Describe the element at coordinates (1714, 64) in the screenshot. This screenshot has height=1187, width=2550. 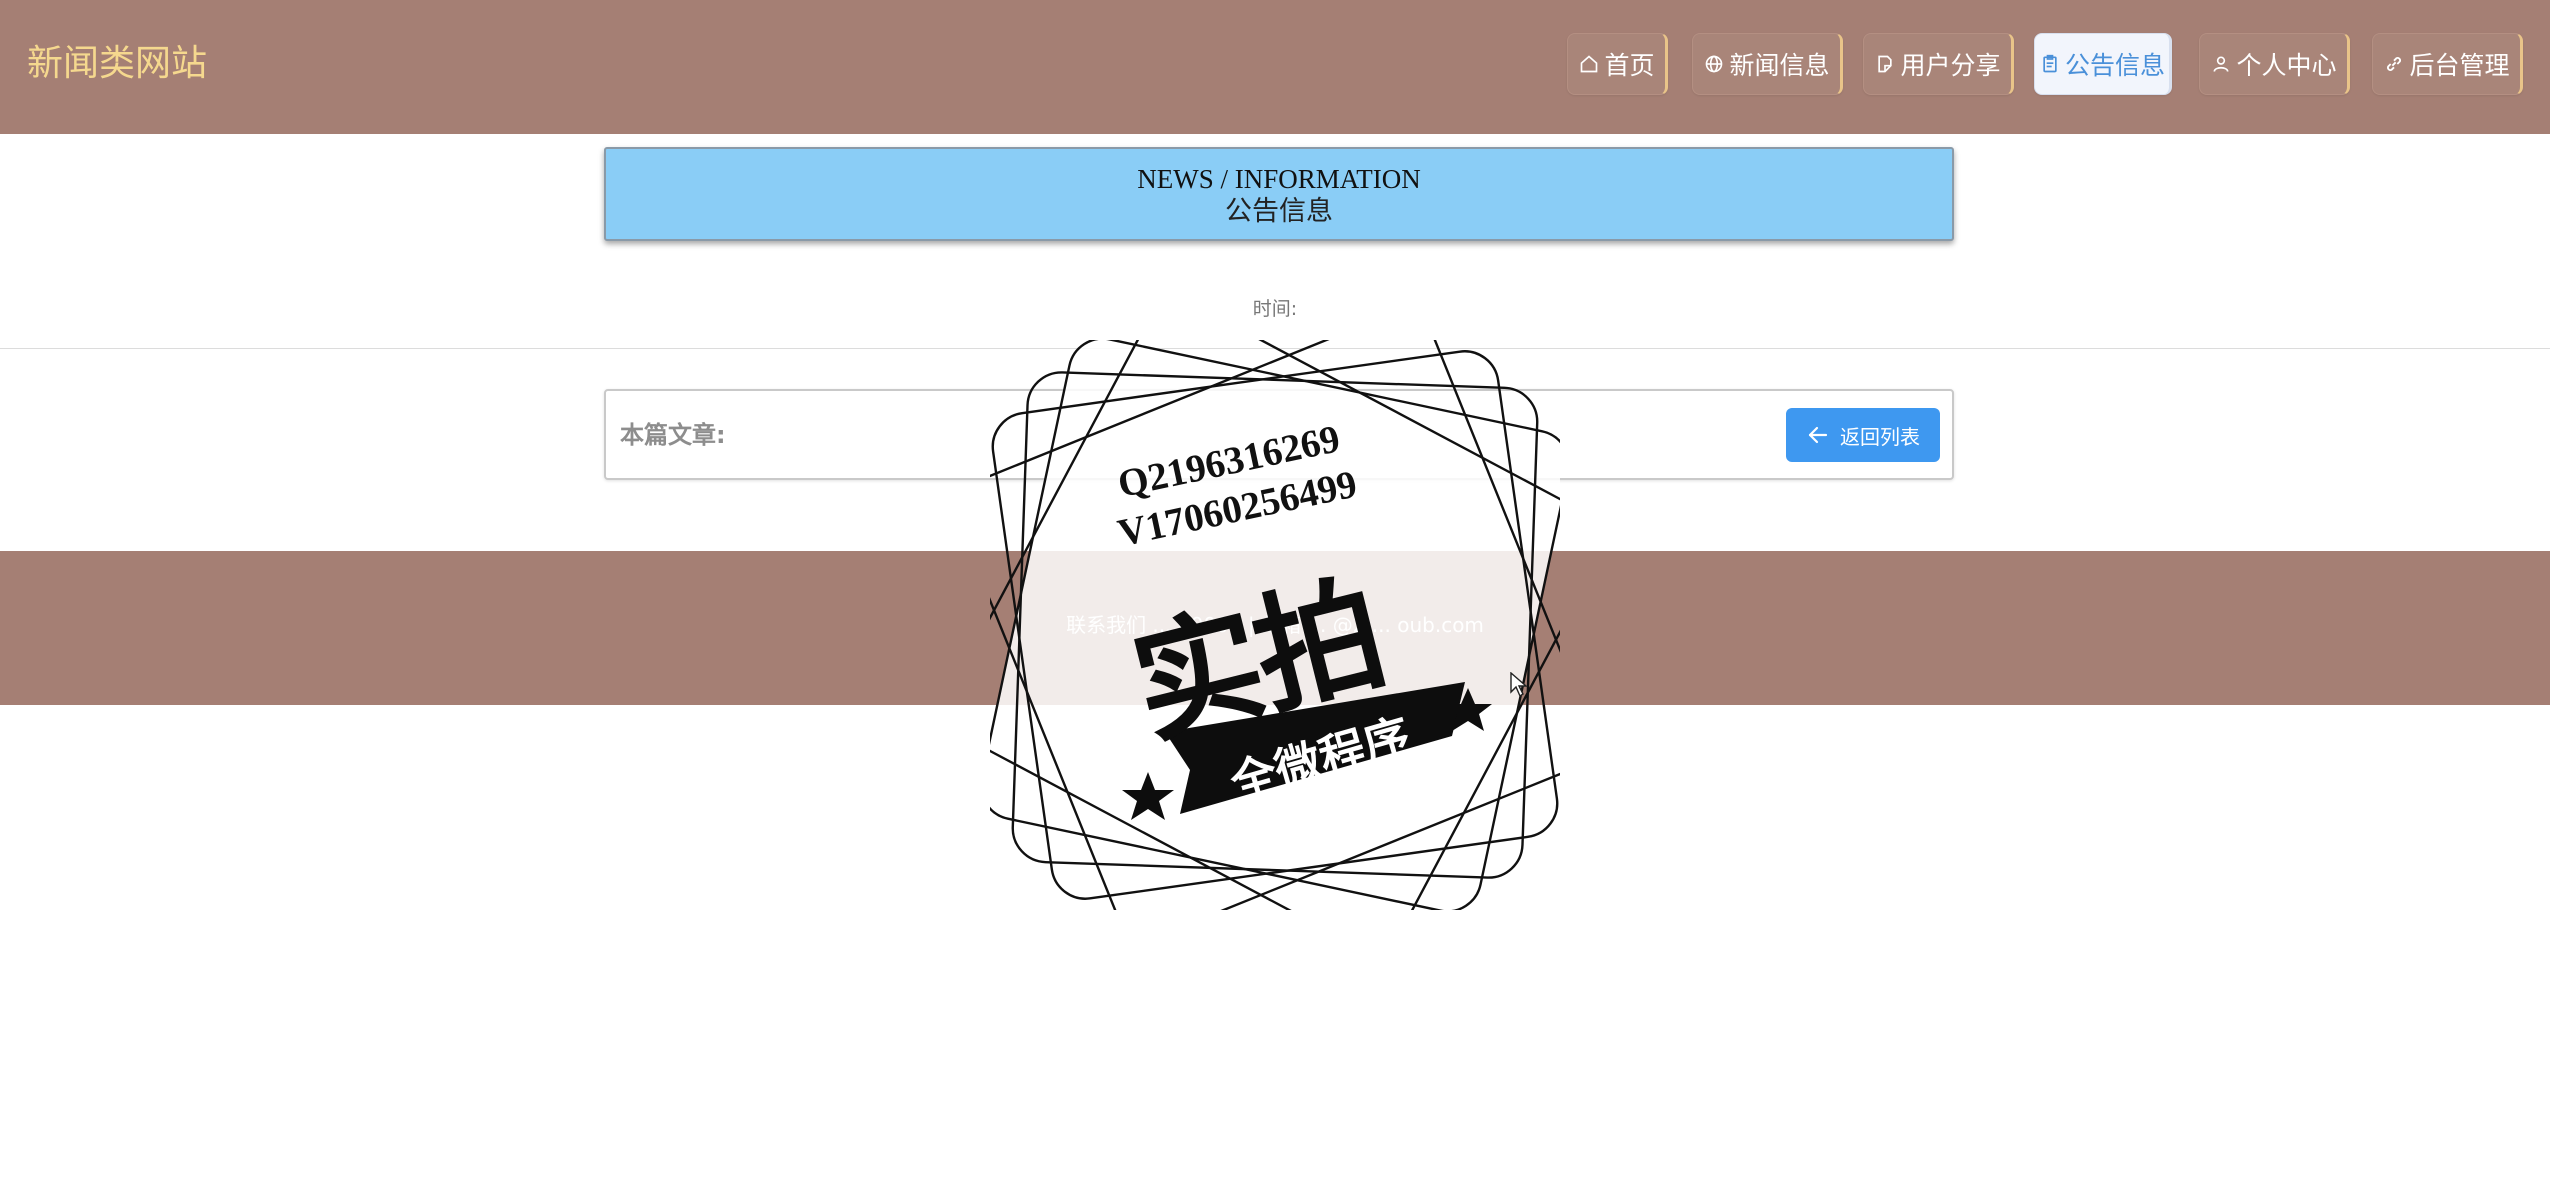
I see `globe-icon` at that location.